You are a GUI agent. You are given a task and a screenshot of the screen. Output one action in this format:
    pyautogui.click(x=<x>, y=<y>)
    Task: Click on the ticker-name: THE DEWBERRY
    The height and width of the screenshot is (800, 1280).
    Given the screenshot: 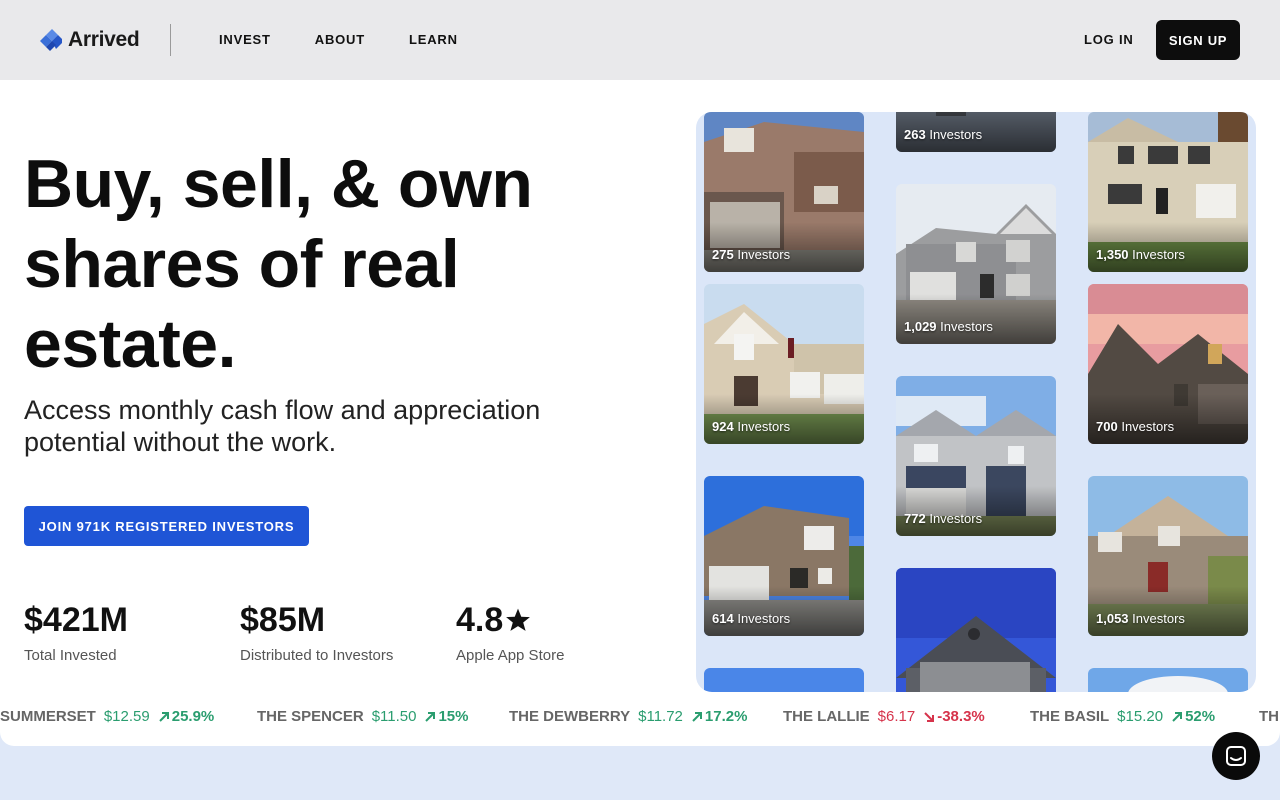 What is the action you would take?
    pyautogui.click(x=570, y=716)
    